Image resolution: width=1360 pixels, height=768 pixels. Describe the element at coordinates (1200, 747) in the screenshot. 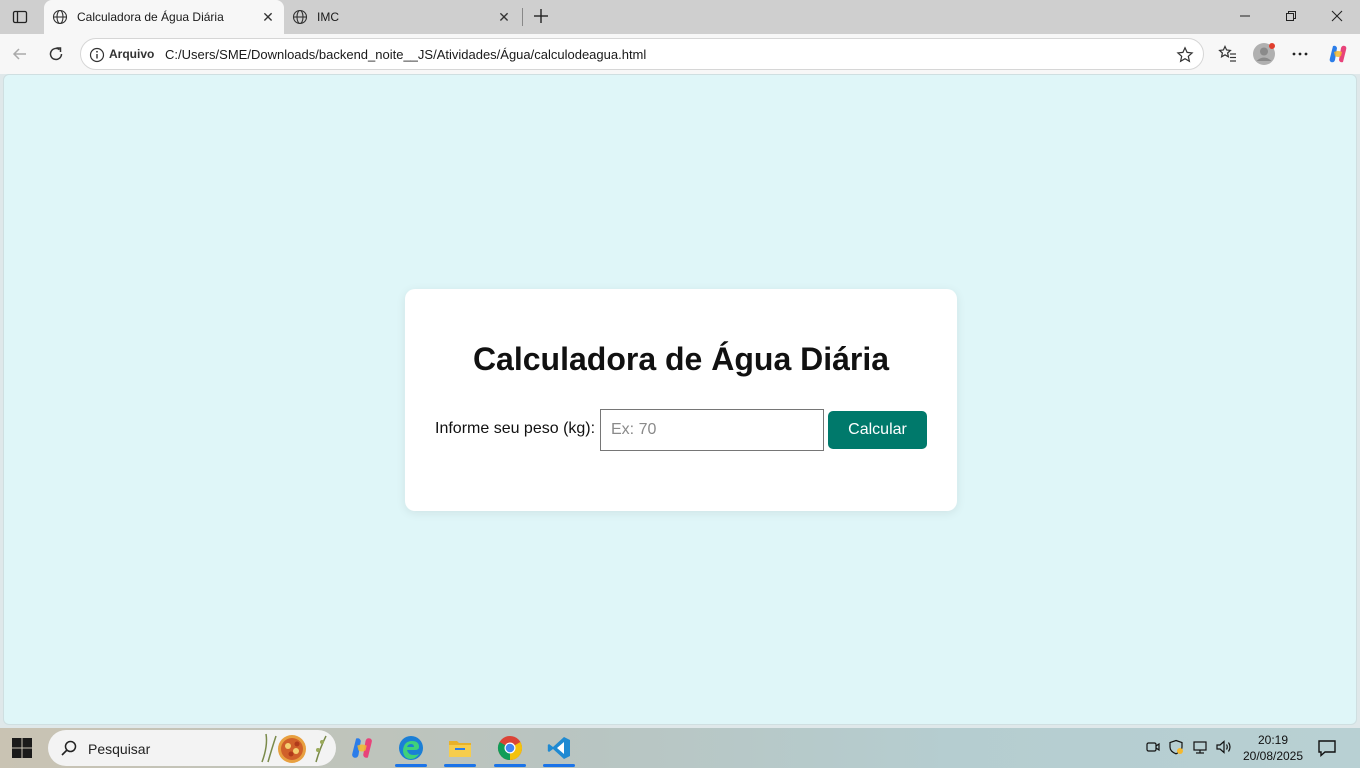

I see `network-icon` at that location.